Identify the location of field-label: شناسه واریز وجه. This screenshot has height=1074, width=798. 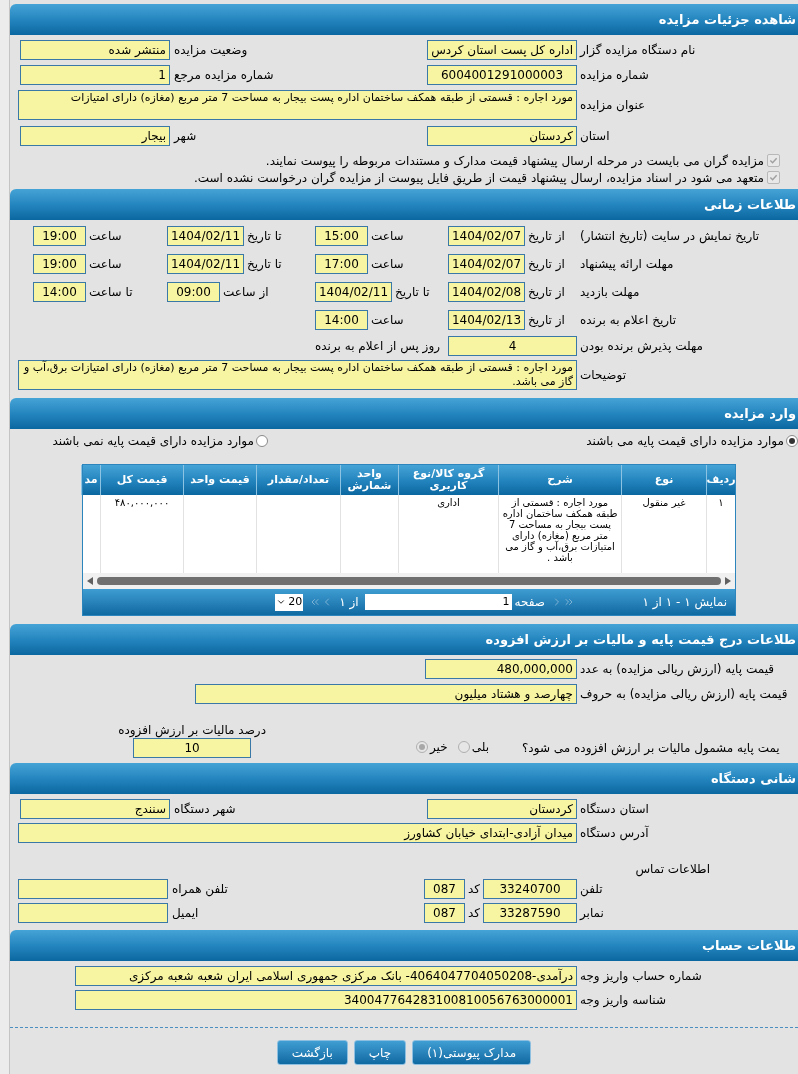
(623, 1000).